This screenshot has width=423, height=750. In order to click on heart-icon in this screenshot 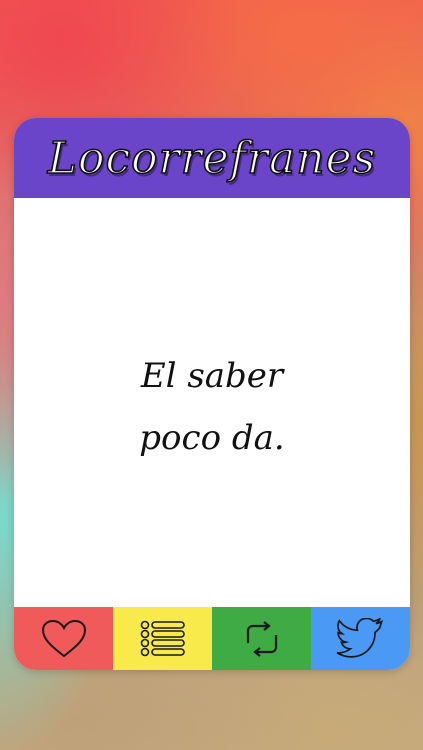, I will do `click(63, 638)`.